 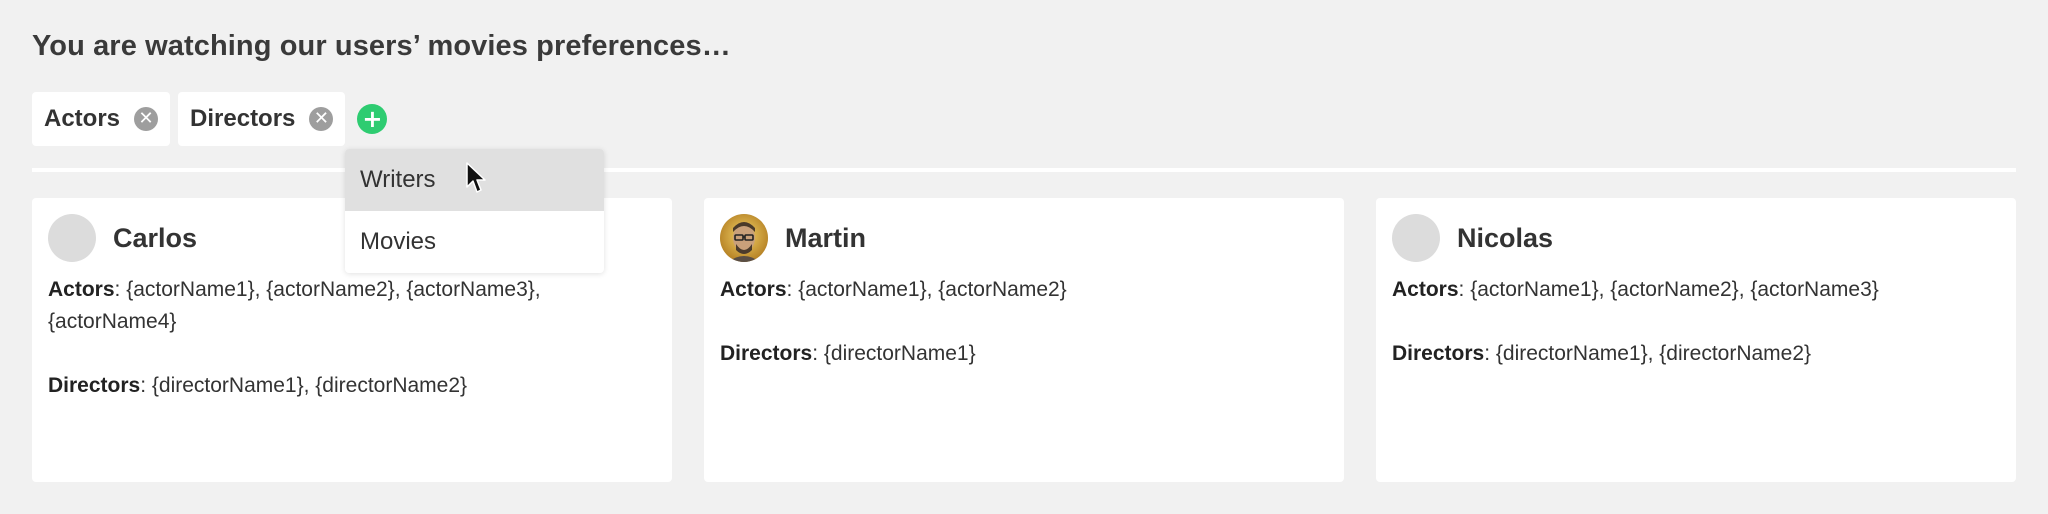 What do you see at coordinates (243, 118) in the screenshot?
I see `chip-label: Directors` at bounding box center [243, 118].